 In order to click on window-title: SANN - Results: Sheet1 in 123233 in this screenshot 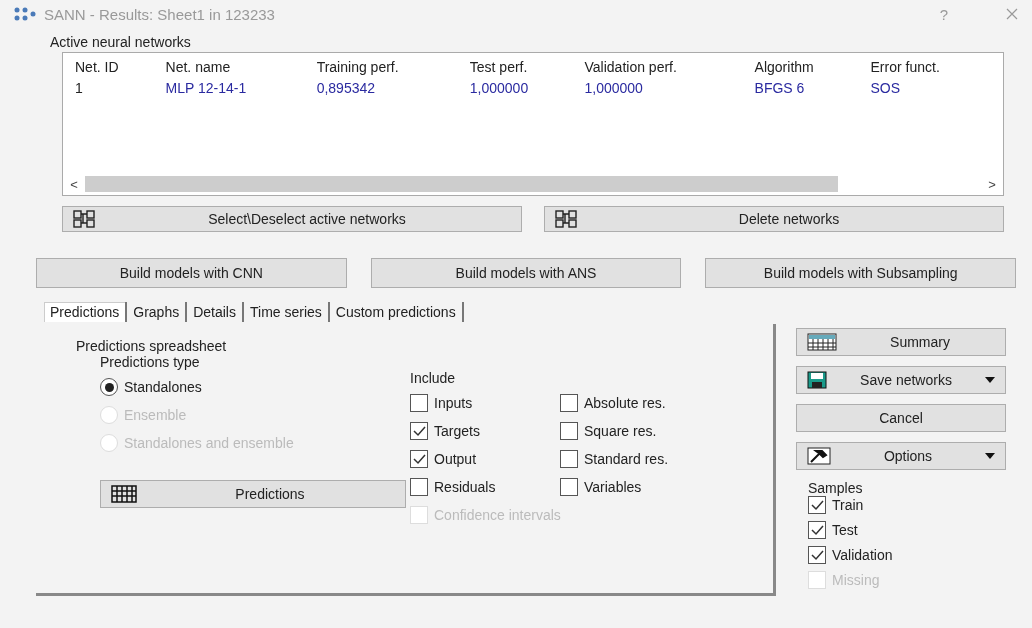, I will do `click(160, 14)`.